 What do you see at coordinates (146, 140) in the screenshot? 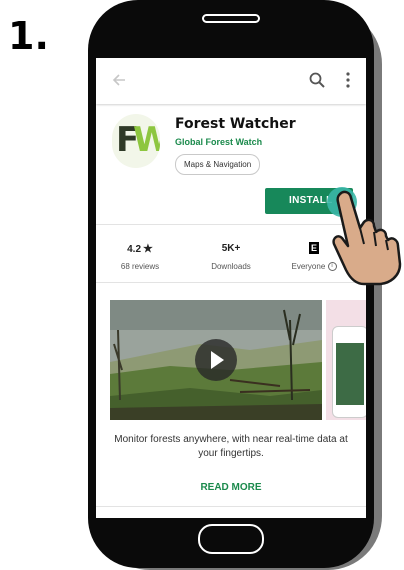
I see `logo-letter-w: W` at bounding box center [146, 140].